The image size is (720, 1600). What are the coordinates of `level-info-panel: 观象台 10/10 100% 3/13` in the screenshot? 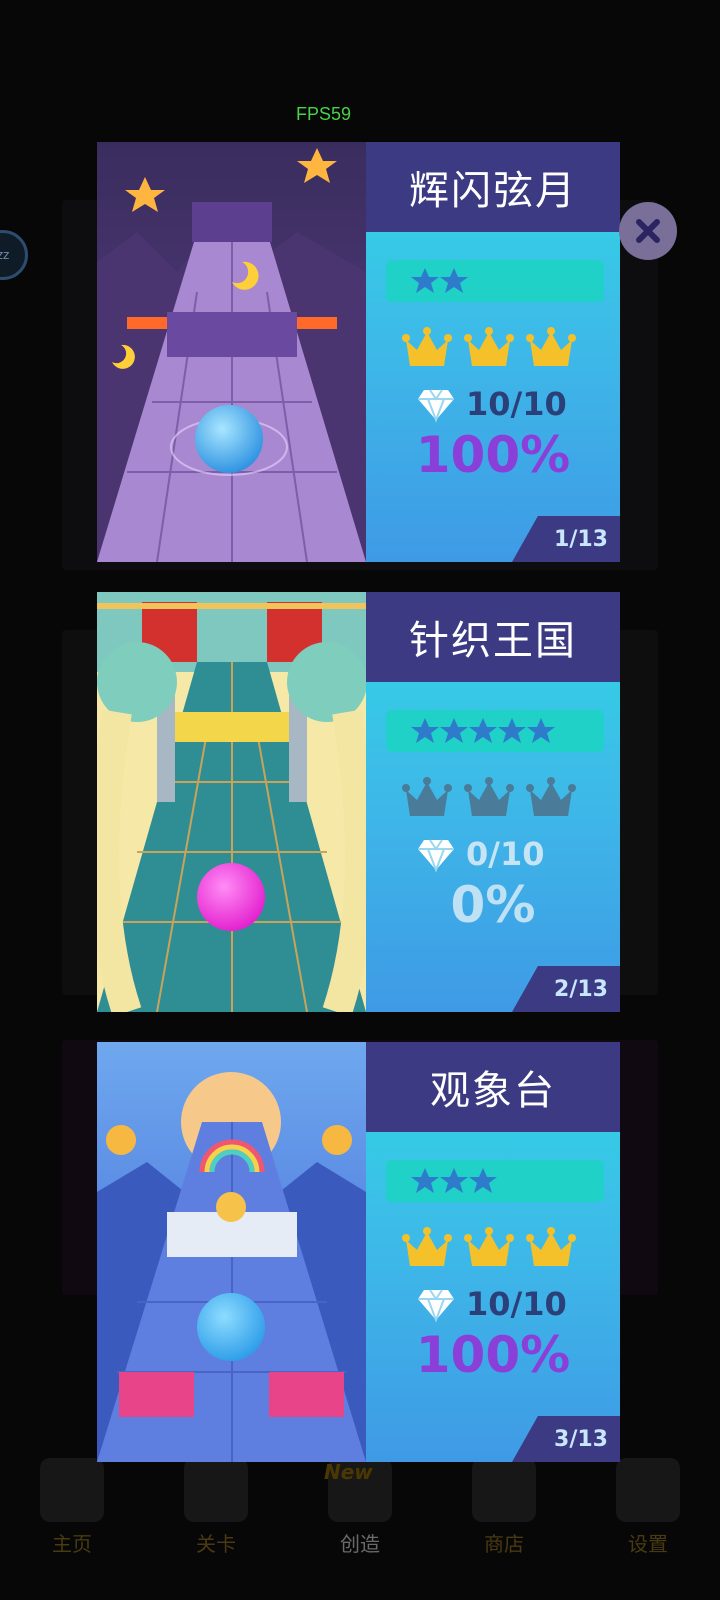 It's located at (493, 1252).